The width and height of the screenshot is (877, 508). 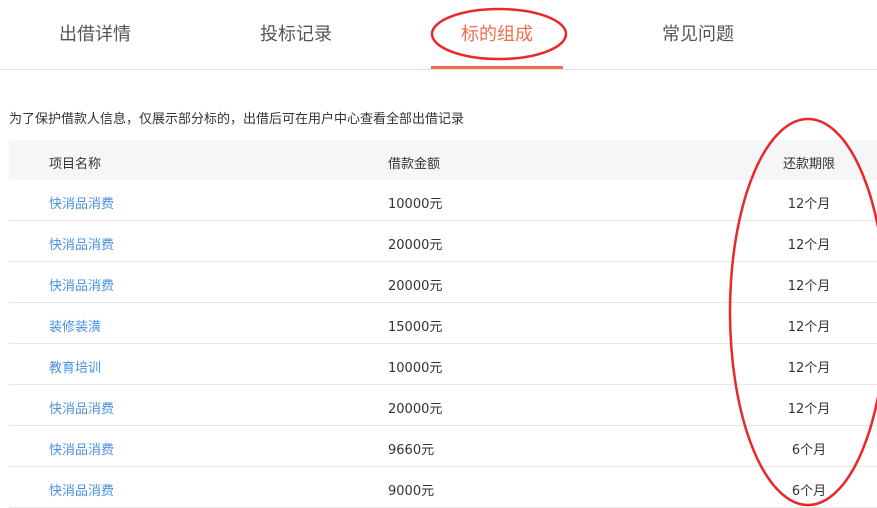 I want to click on table-row: 教育培训 10000元 12个月, so click(x=443, y=364).